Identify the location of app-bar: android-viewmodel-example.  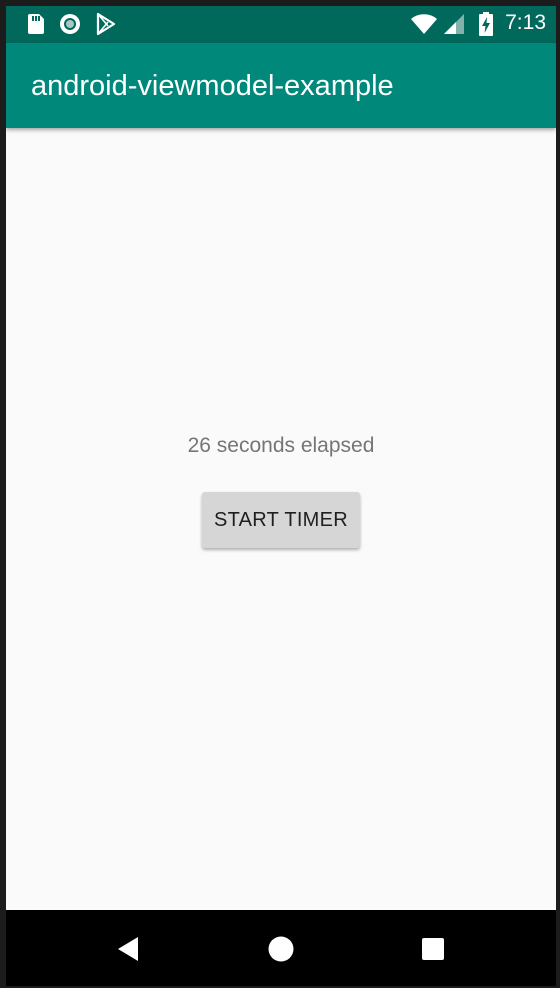
(281, 85).